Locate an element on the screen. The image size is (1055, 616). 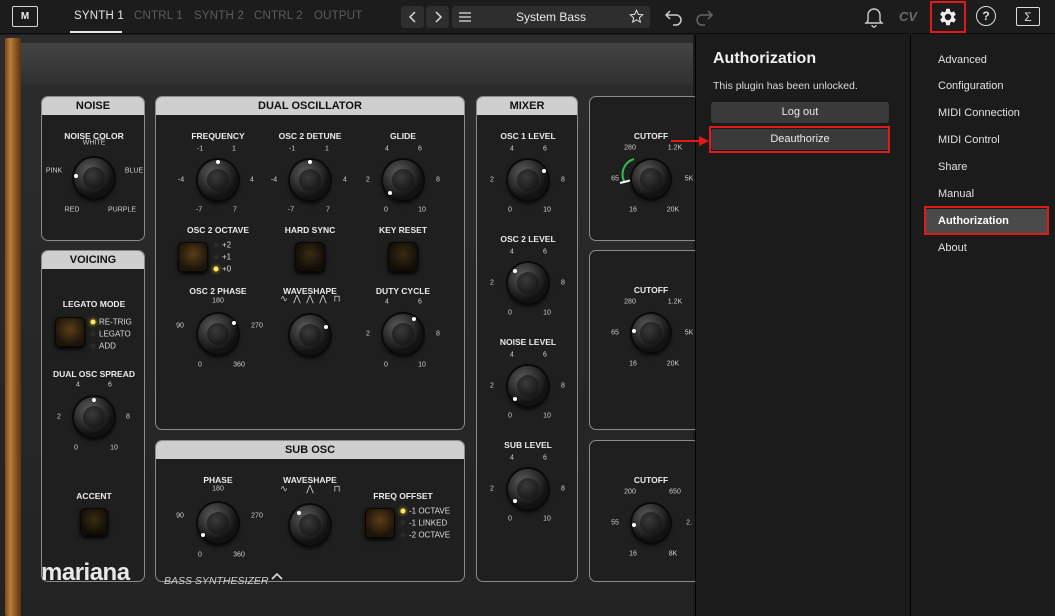
arturia-logo-button: M is located at coordinates (25, 16).